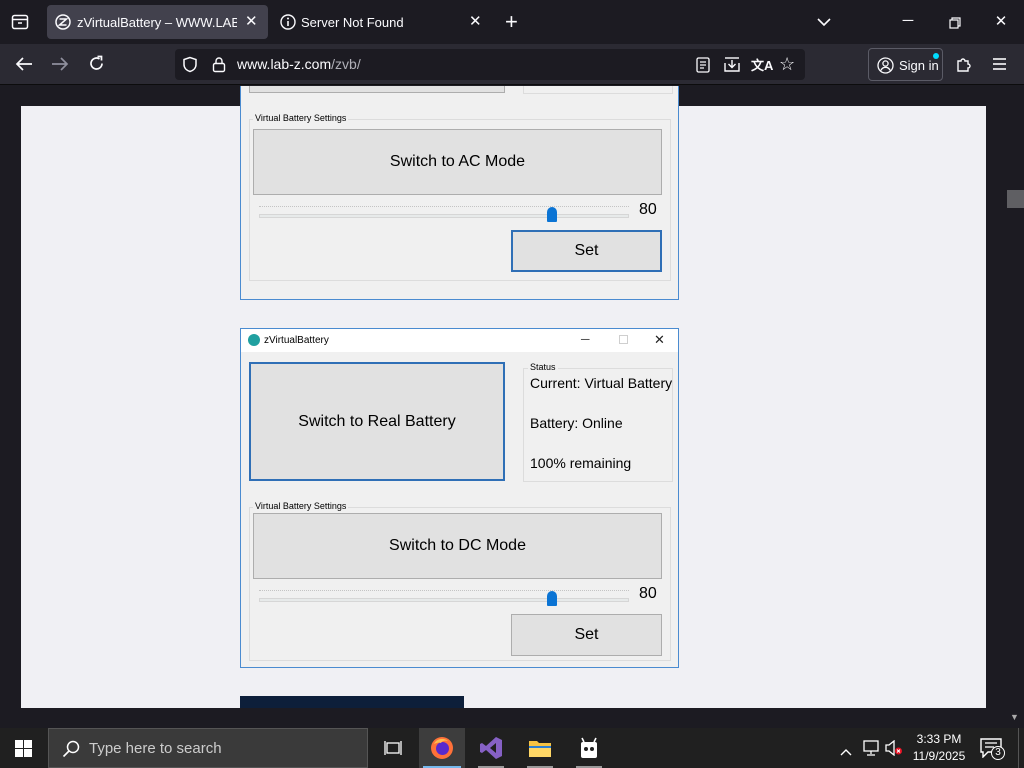  Describe the element at coordinates (885, 67) in the screenshot. I see `account-icon` at that location.